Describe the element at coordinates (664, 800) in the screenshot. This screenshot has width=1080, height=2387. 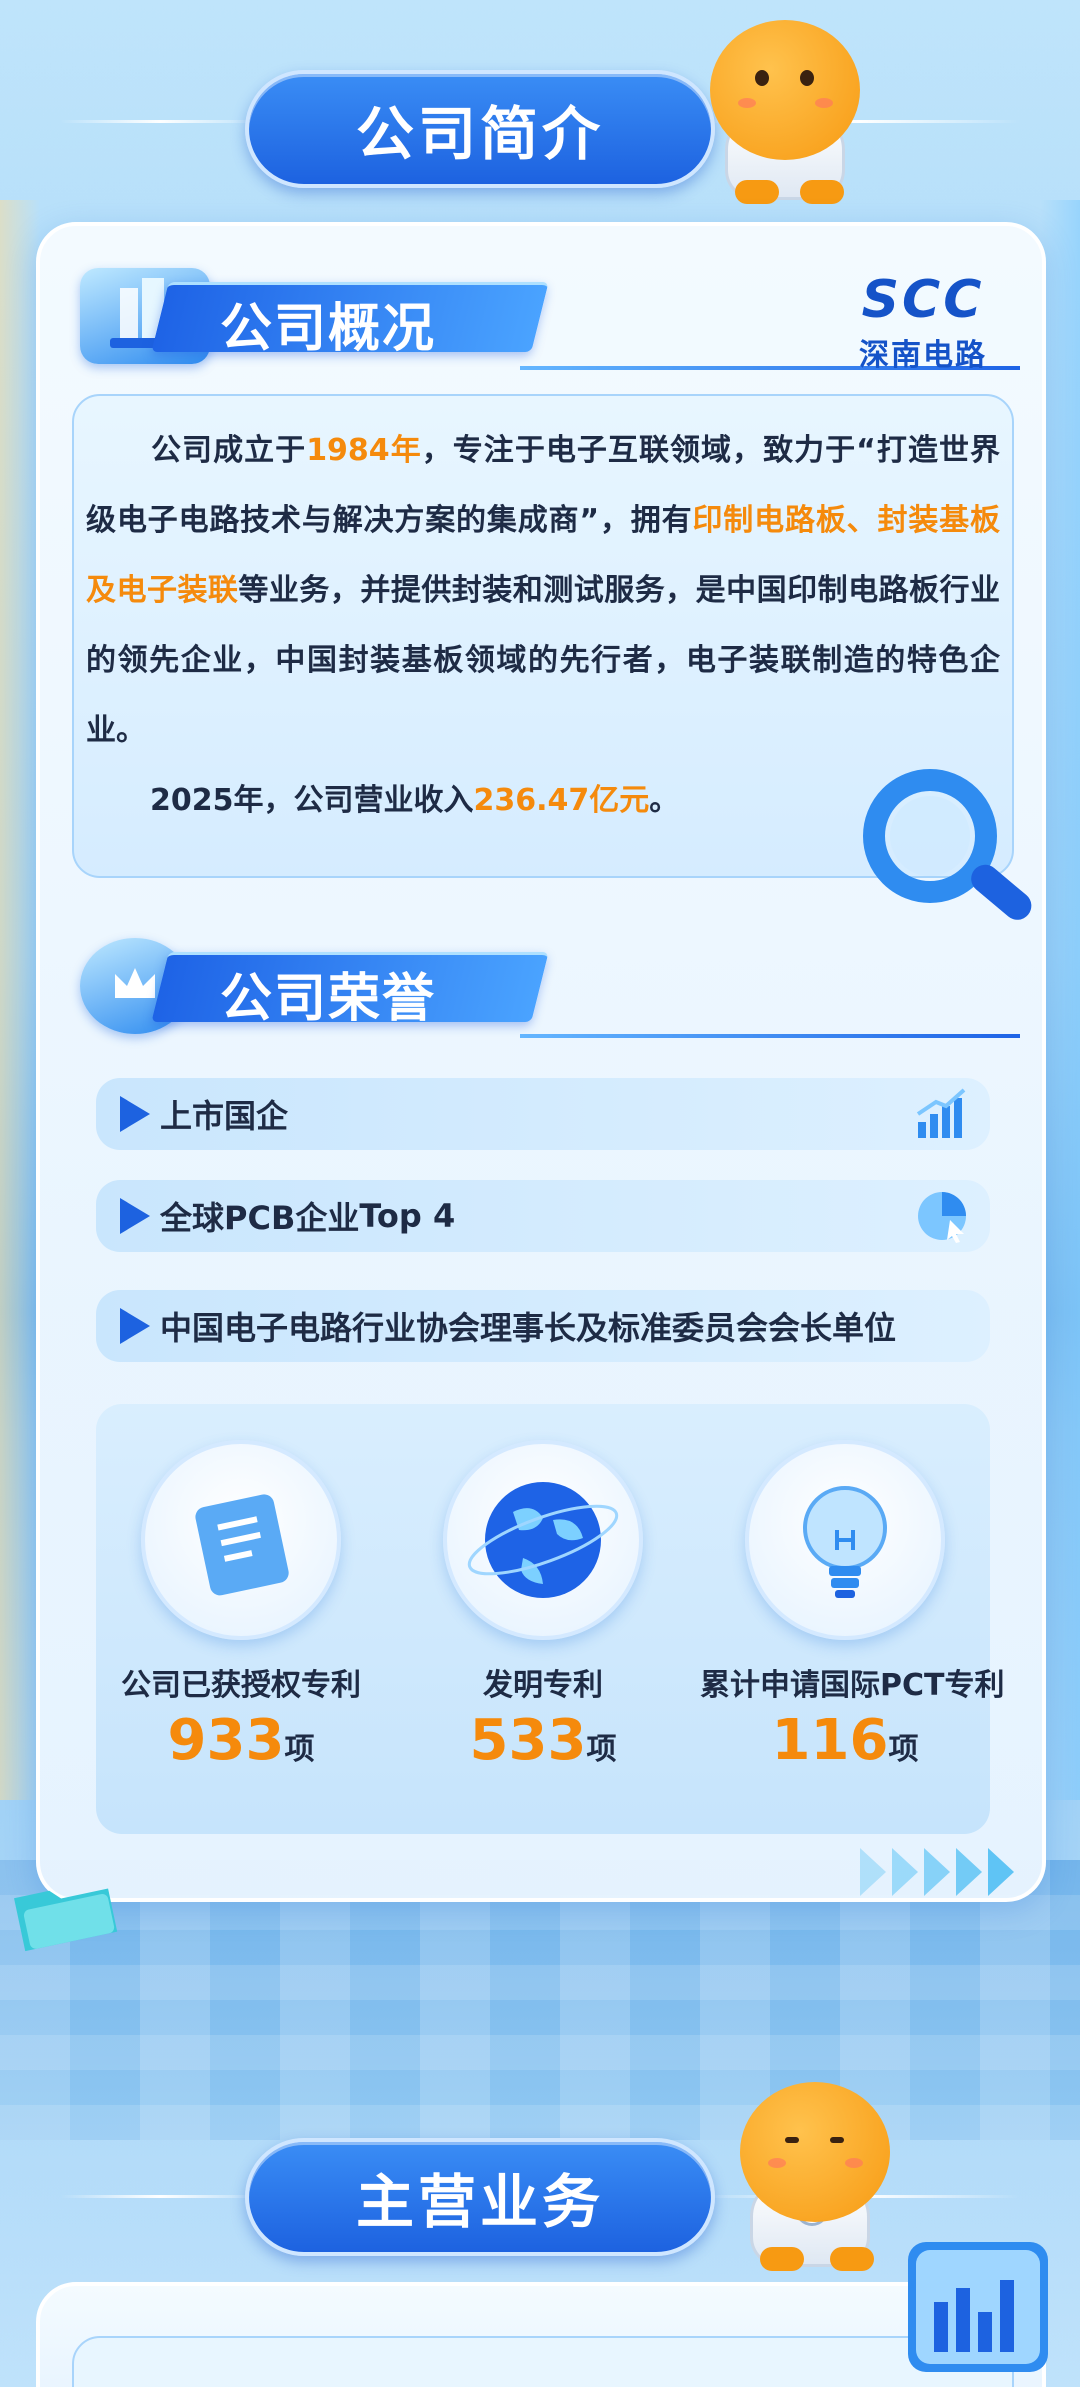
I see `text-segment: 。` at that location.